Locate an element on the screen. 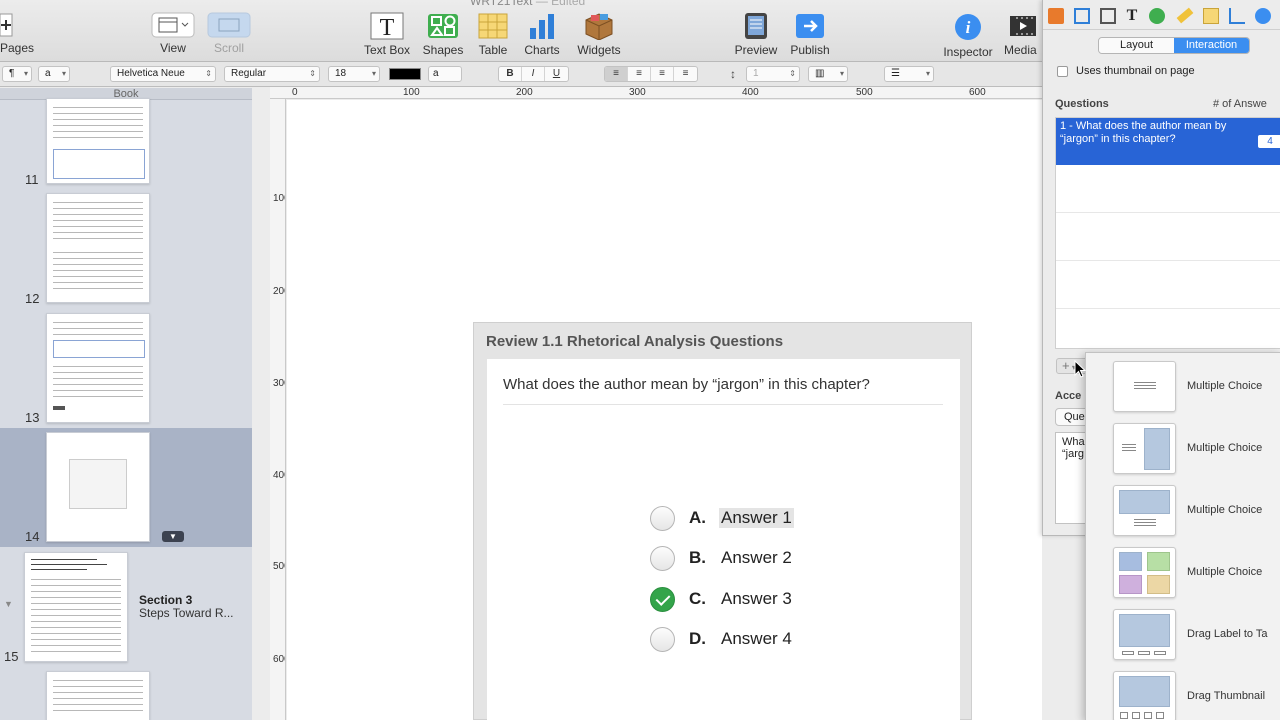 This screenshot has height=720, width=1280. tab-layout: Layout is located at coordinates (1136, 45).